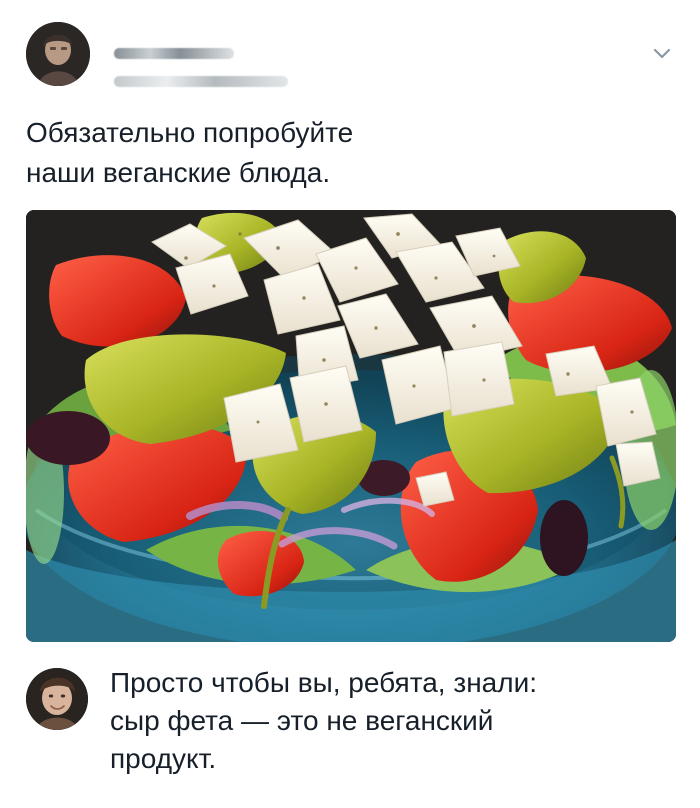  I want to click on author-avatar, so click(58, 54).